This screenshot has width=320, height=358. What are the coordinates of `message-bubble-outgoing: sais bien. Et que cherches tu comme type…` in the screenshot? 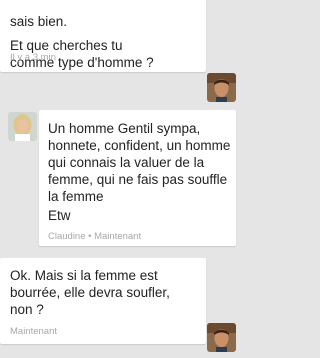 It's located at (103, 36).